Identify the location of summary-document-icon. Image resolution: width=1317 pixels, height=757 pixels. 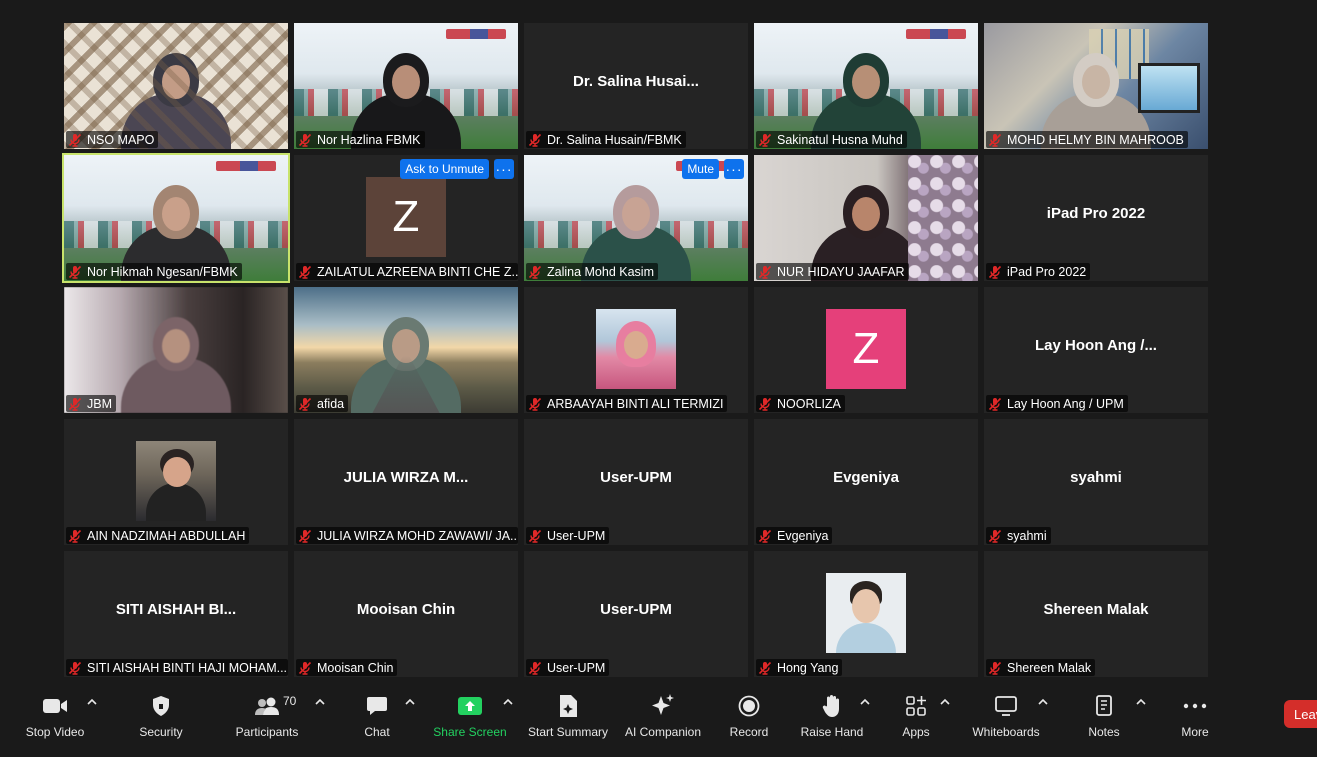
(568, 706).